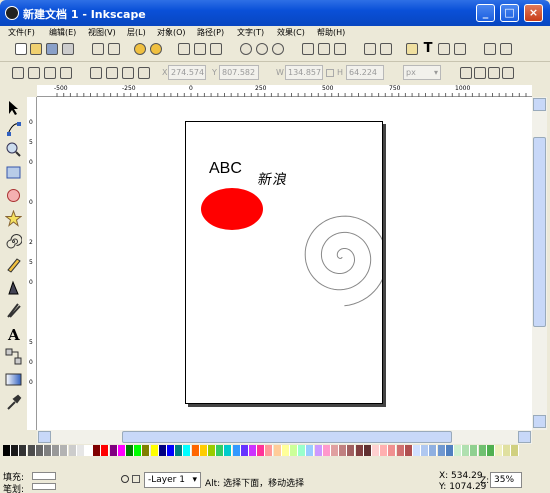 This screenshot has width=550, height=493. Describe the element at coordinates (509, 13) in the screenshot. I see `maximize-button: □` at that location.